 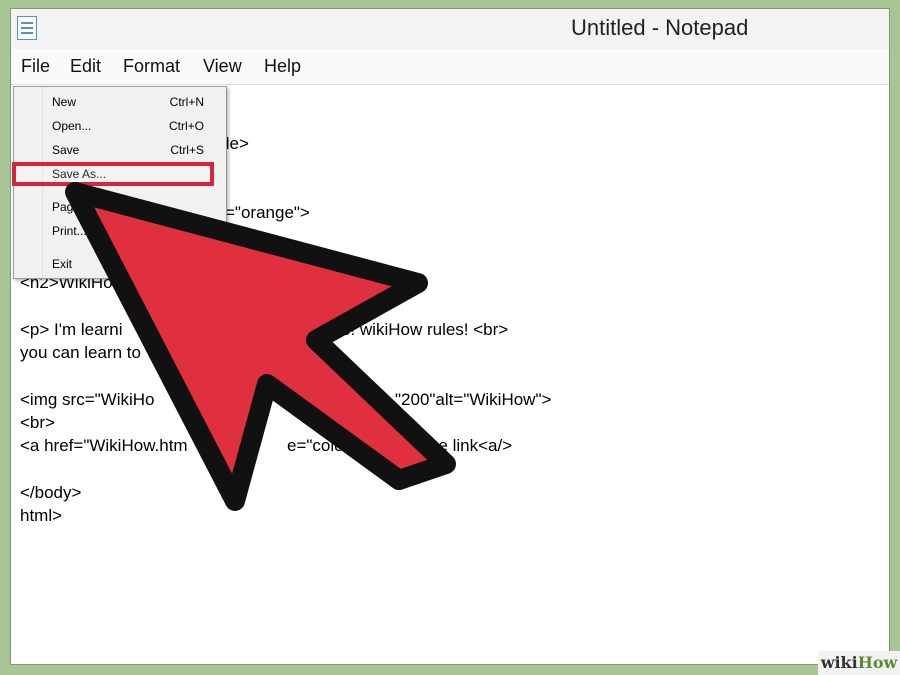 I want to click on watermark-suffix: How, so click(x=877, y=662).